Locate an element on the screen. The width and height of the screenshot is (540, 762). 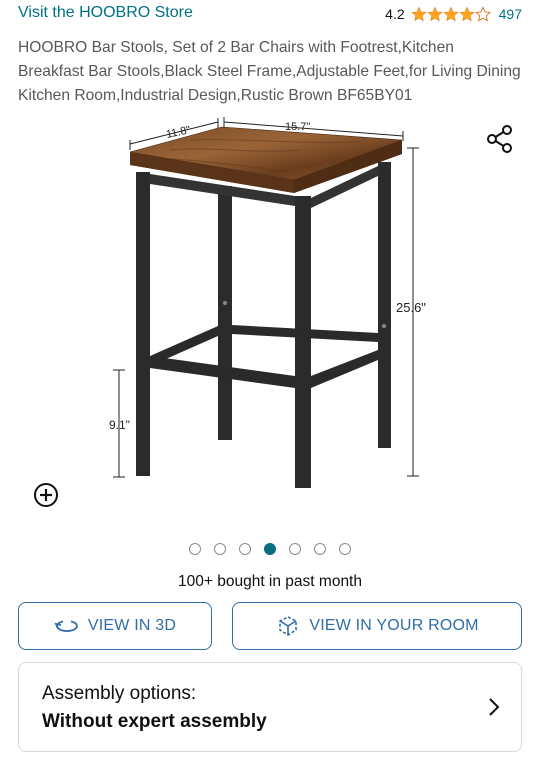
rating-score: 4.2 is located at coordinates (395, 14).